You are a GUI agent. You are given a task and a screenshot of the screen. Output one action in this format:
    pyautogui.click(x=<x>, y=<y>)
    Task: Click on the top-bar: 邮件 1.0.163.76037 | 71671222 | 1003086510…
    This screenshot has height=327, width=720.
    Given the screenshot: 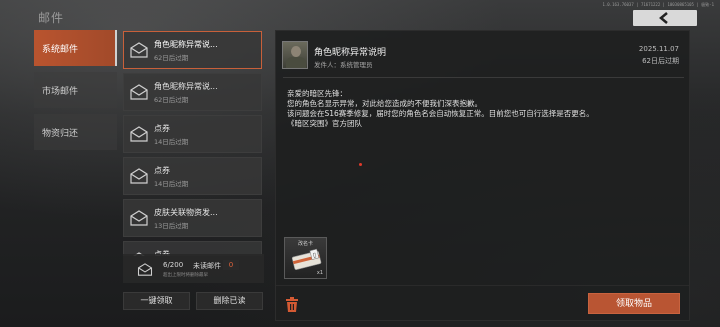 What is the action you would take?
    pyautogui.click(x=360, y=14)
    